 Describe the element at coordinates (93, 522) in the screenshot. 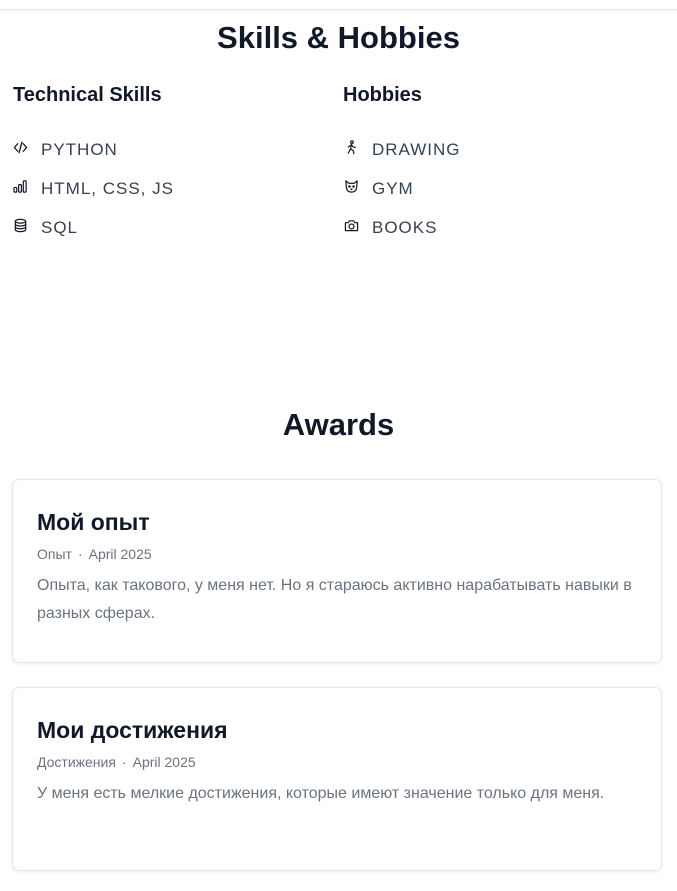

I see `award-card-title: Мой опыт` at that location.